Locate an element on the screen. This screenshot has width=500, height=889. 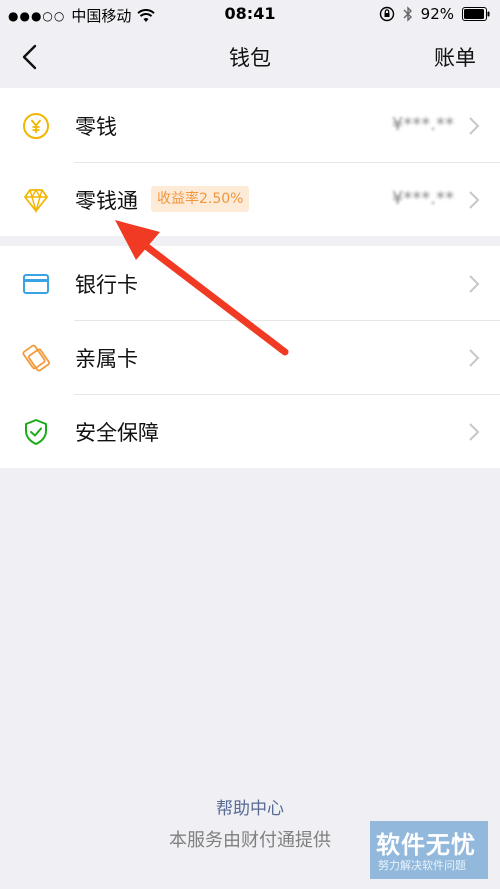
status-bar: ●●●○○ 中国移动 08:41 92% is located at coordinates (250, 14).